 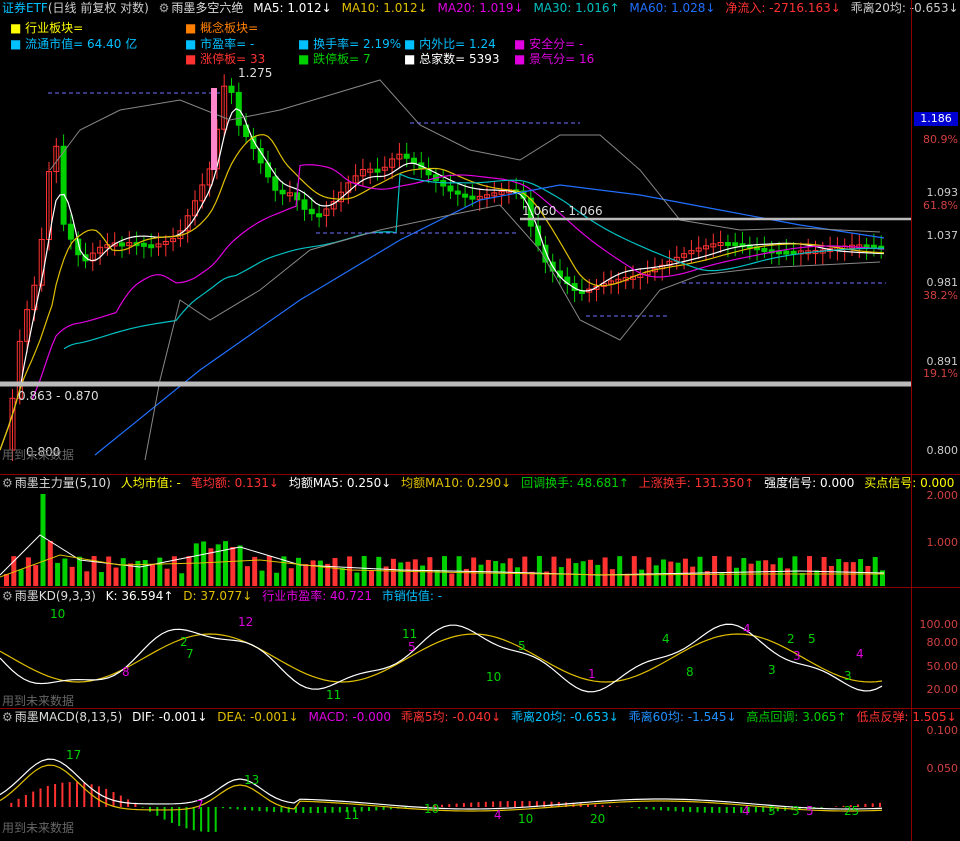 I want to click on sector-text: 行业板块=, so click(x=54, y=28).